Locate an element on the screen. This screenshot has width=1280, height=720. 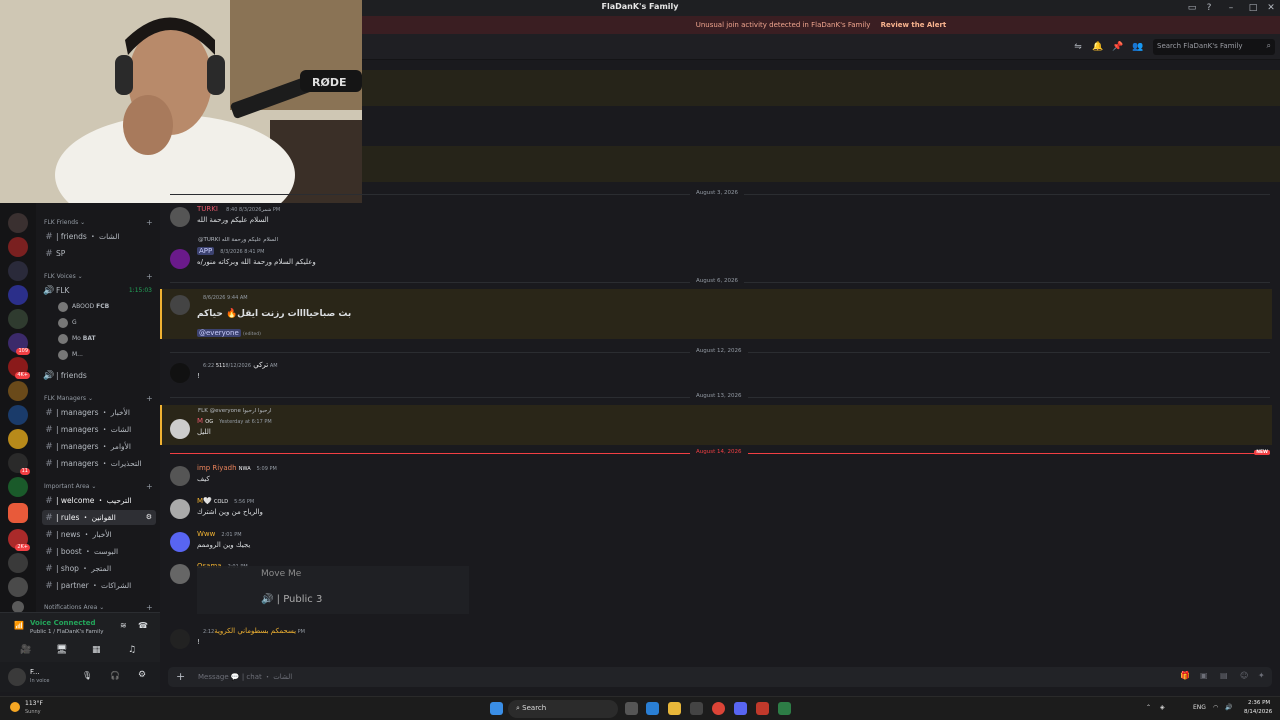
discord-icon is located at coordinates (740, 708).